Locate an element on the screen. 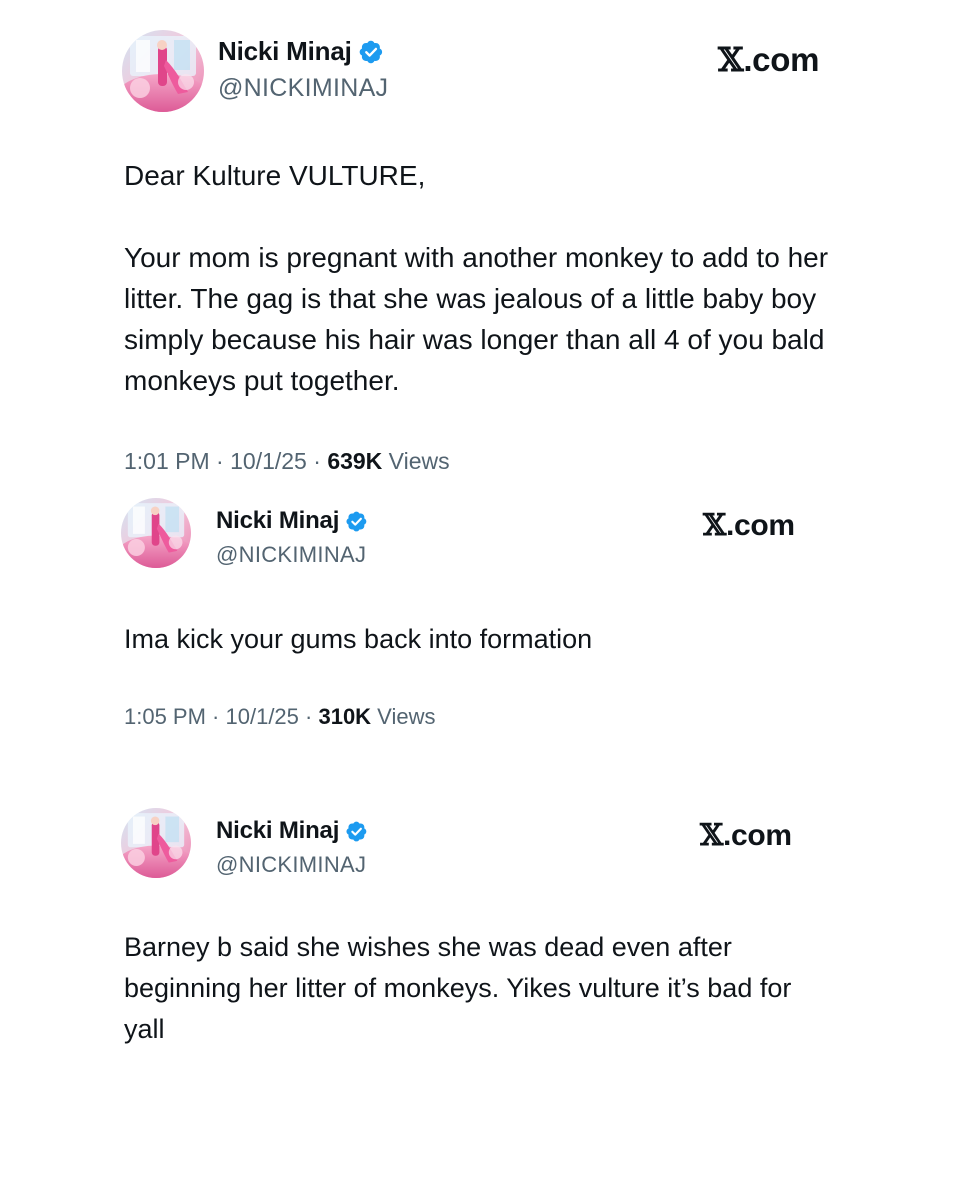  tweet-meta: 1:01 PM · 10/1/25 · 639K Views is located at coordinates (287, 461).